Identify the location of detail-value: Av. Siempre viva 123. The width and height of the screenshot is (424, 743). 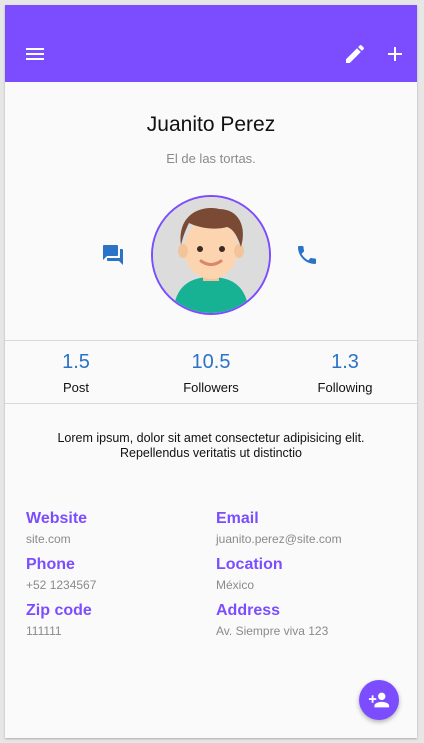
(272, 631).